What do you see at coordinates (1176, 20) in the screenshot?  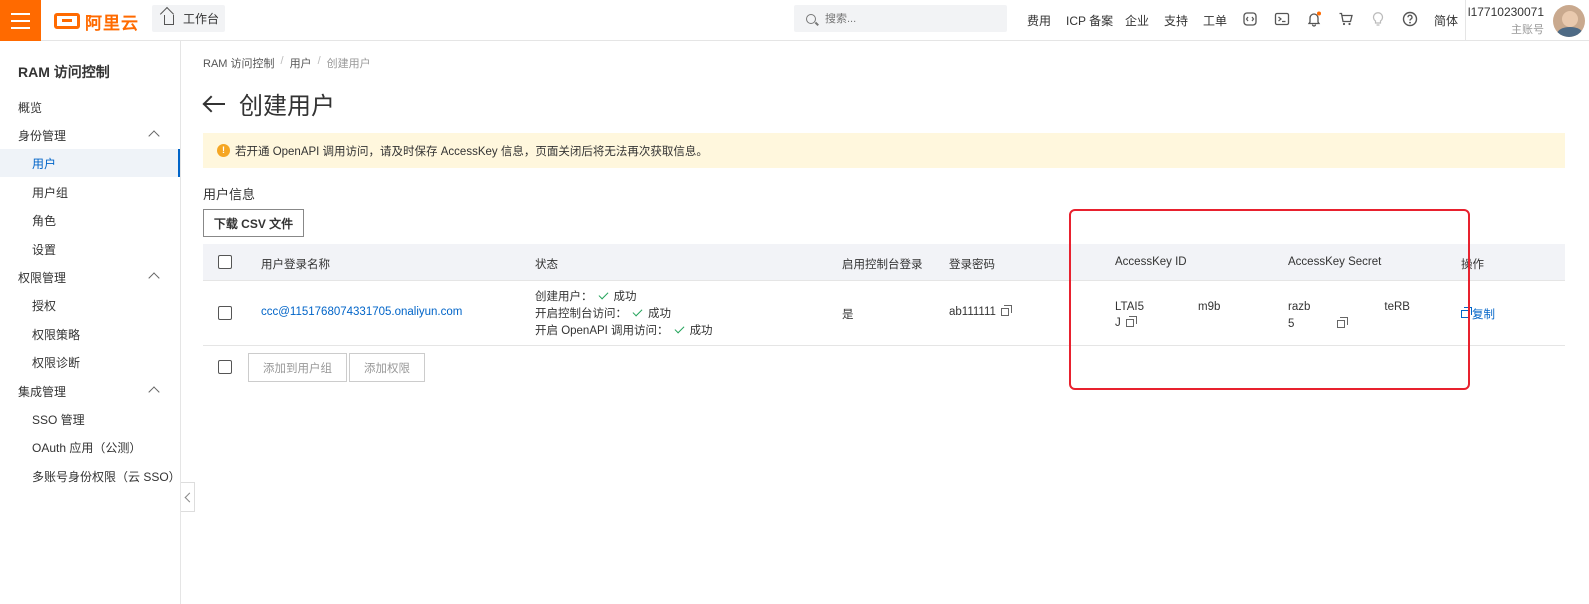 I see `nav-support: 支持` at bounding box center [1176, 20].